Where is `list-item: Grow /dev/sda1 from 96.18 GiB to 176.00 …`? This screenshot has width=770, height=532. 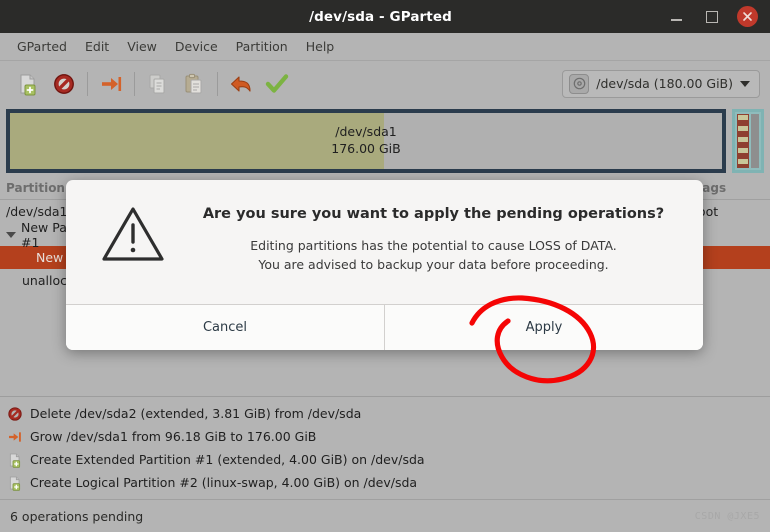
list-item: Grow /dev/sda1 from 96.18 GiB to 176.00 … is located at coordinates (385, 436).